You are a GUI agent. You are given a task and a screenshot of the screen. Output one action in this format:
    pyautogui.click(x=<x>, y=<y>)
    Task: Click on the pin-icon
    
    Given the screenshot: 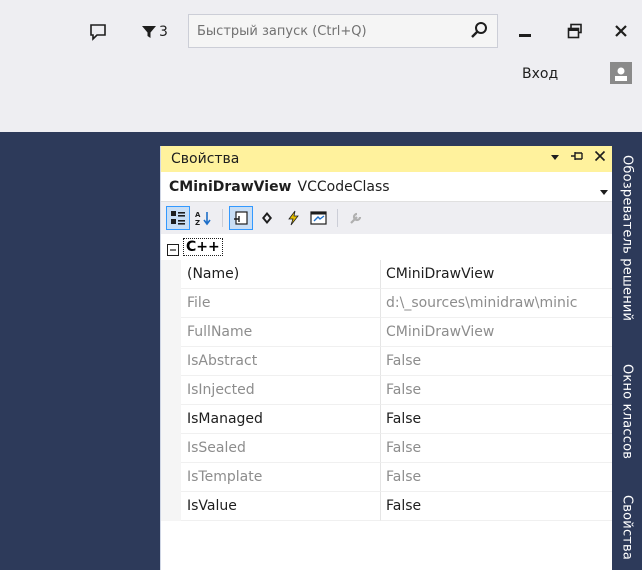 What is the action you would take?
    pyautogui.click(x=577, y=158)
    